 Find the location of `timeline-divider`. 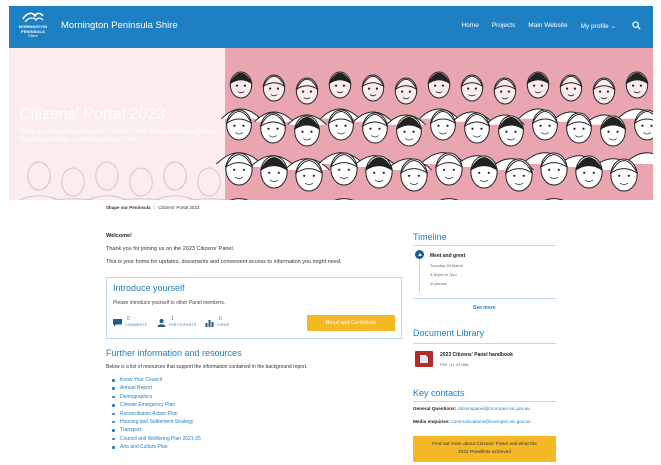

timeline-divider is located at coordinates (484, 245).